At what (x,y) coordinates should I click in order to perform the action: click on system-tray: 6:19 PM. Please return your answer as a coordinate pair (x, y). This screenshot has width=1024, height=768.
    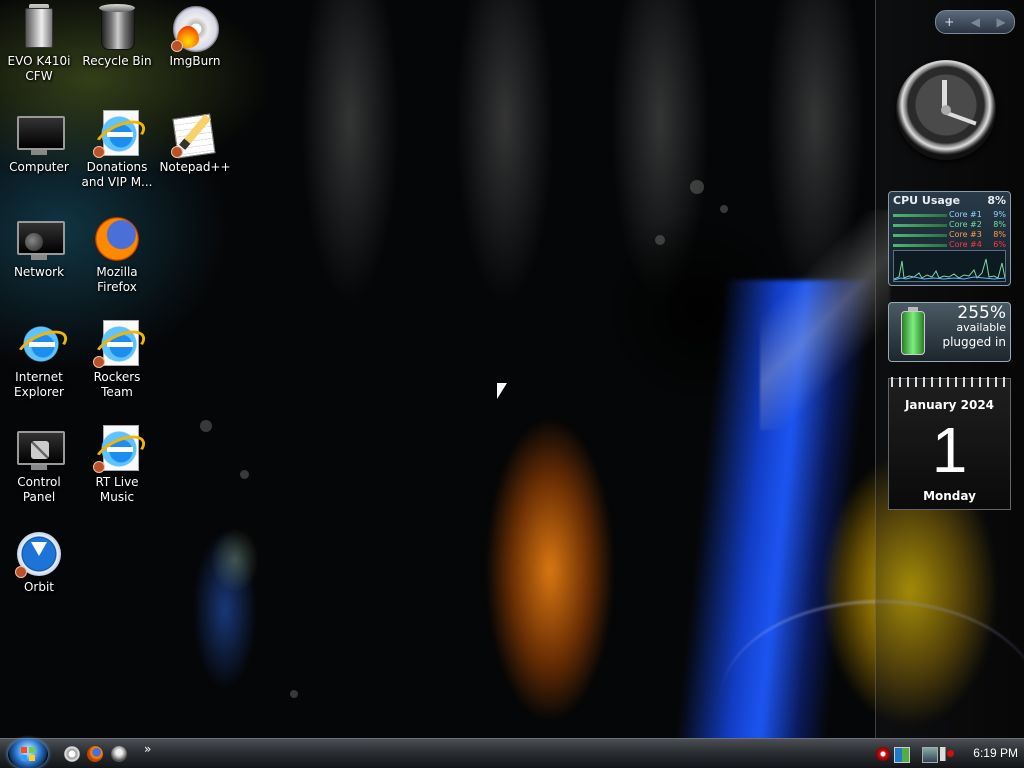
    Looking at the image, I should click on (947, 753).